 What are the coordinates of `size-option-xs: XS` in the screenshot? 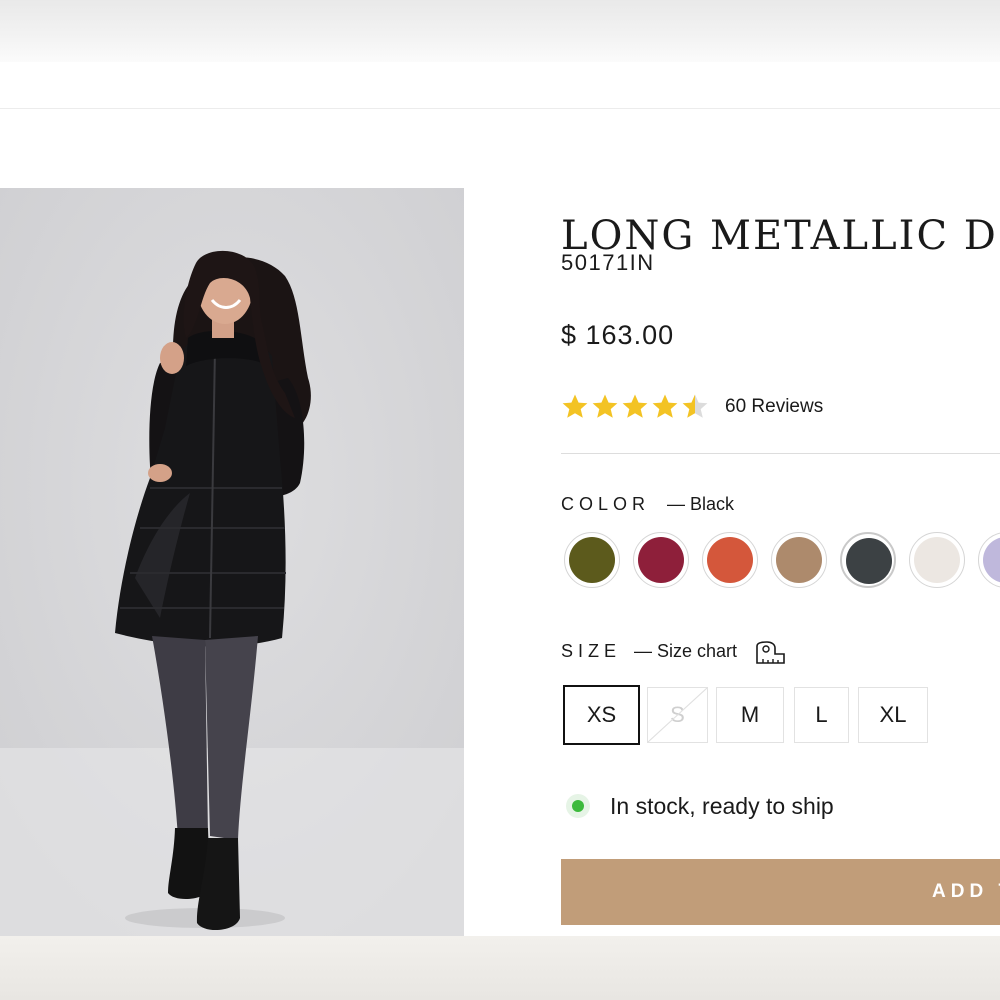 It's located at (601, 715).